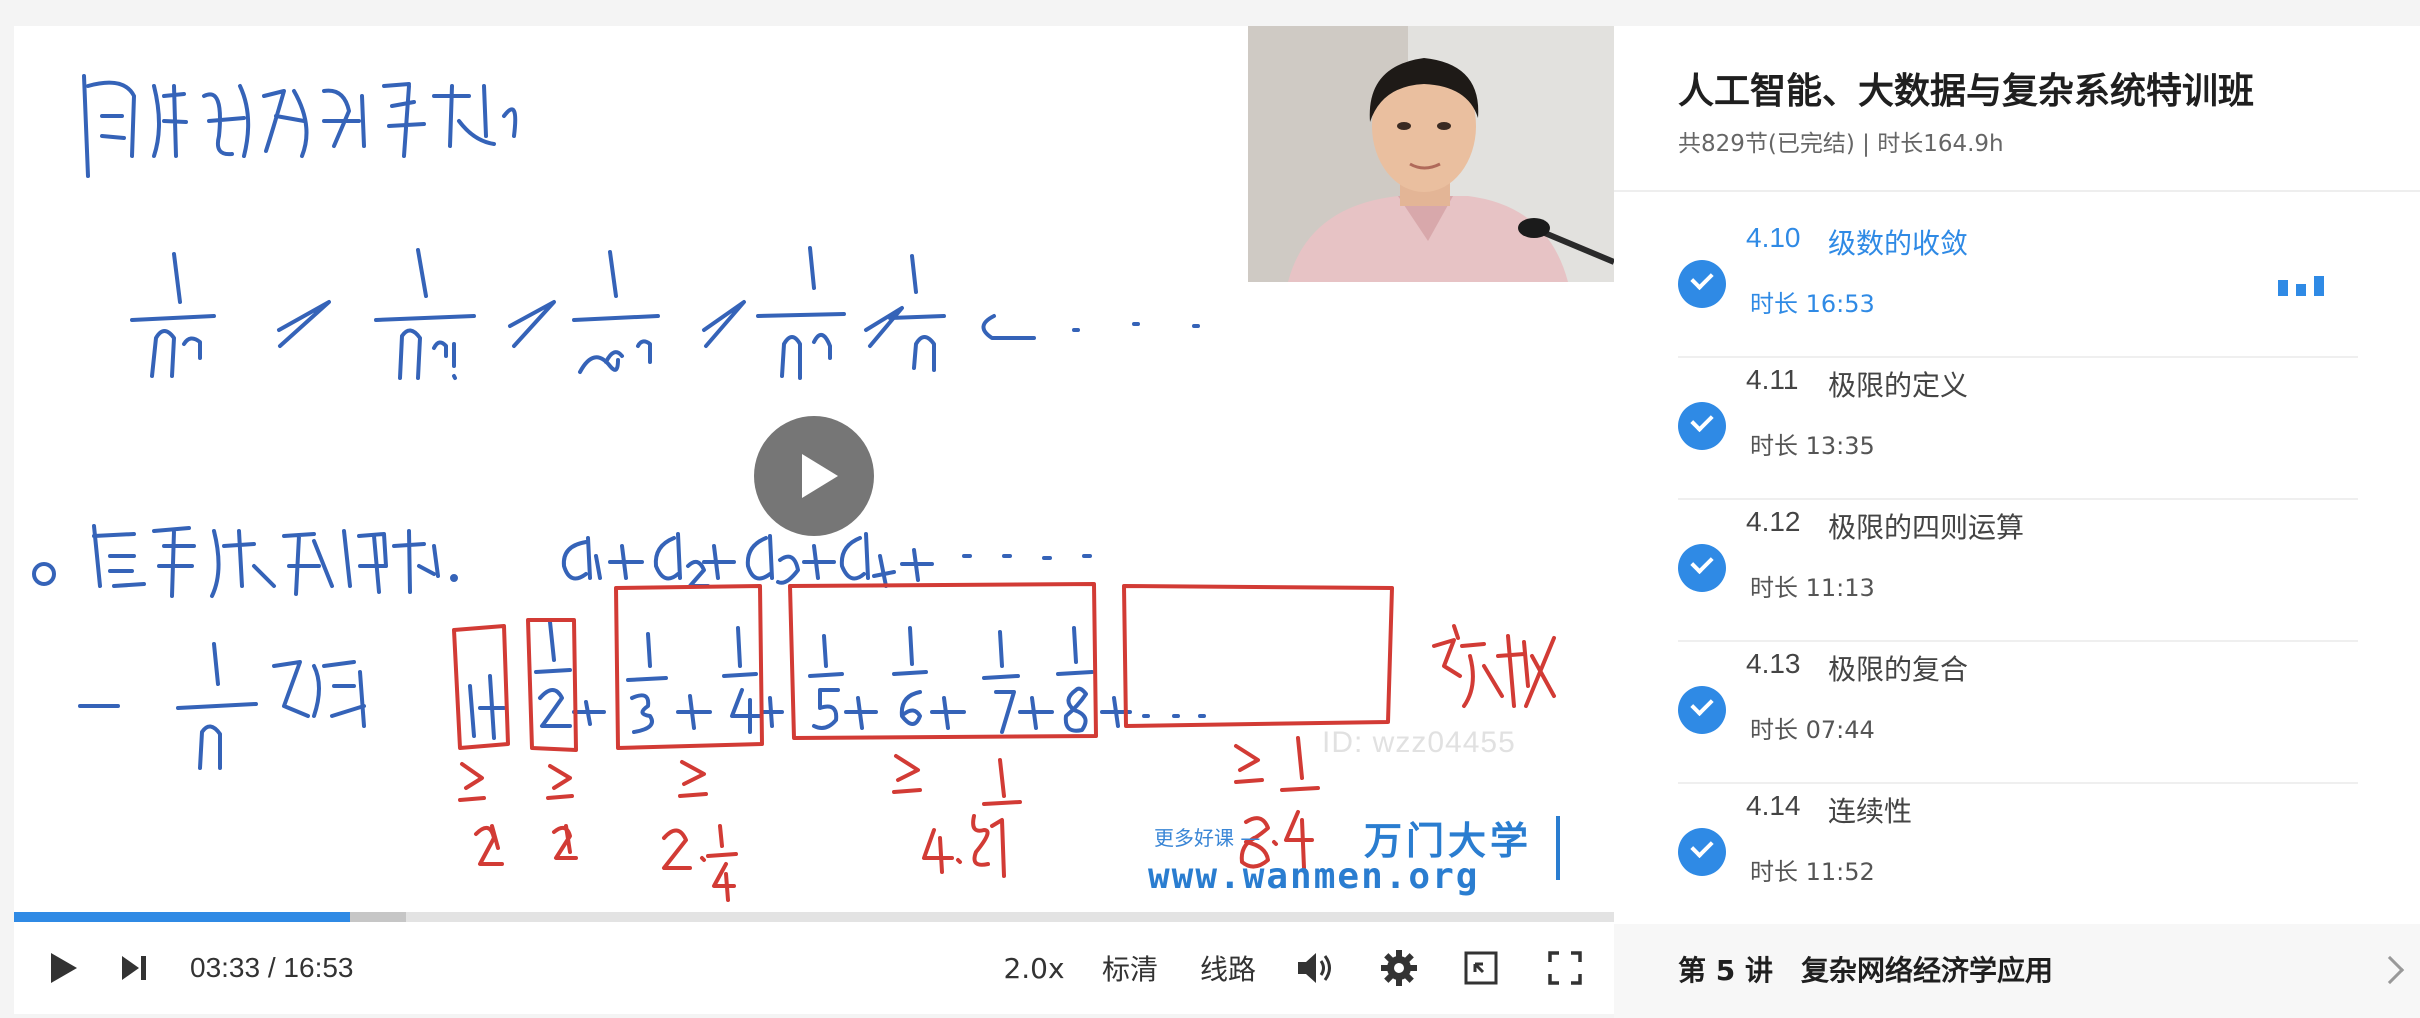 This screenshot has width=2420, height=1018. Describe the element at coordinates (1898, 669) in the screenshot. I see `lesson-title: 极限的复合` at that location.